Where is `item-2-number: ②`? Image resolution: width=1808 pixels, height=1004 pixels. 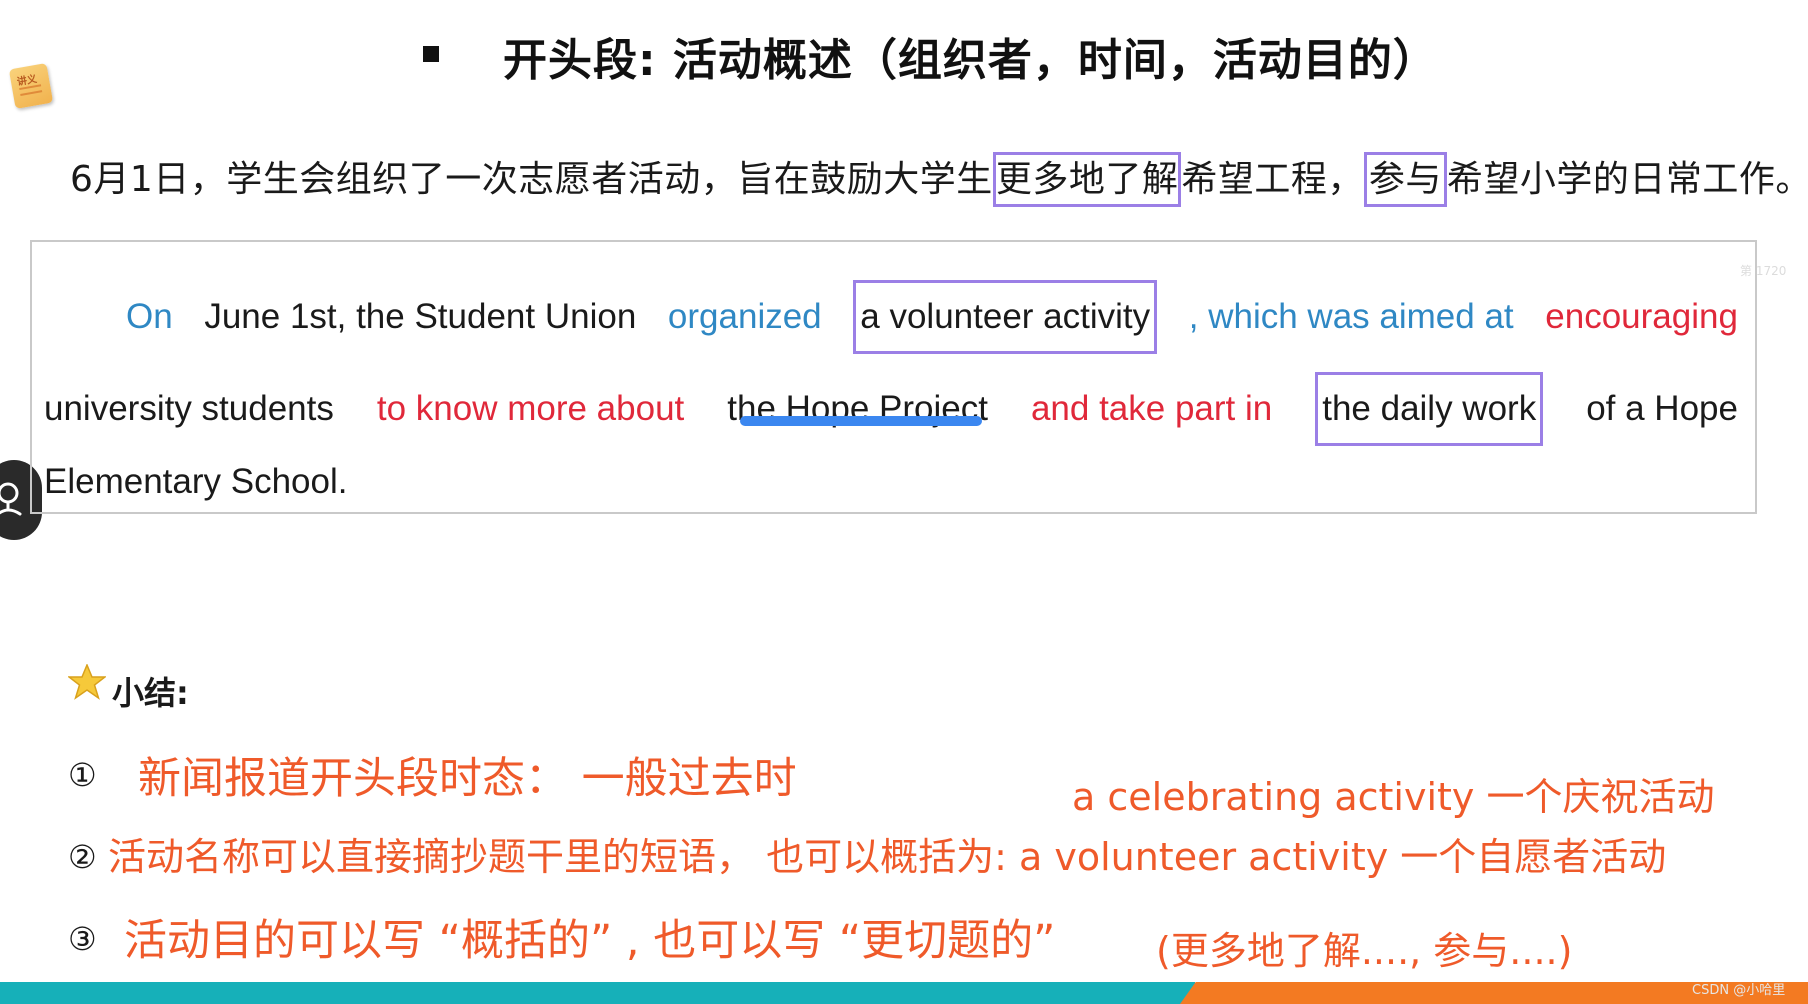
item-2-number: ② is located at coordinates (82, 857).